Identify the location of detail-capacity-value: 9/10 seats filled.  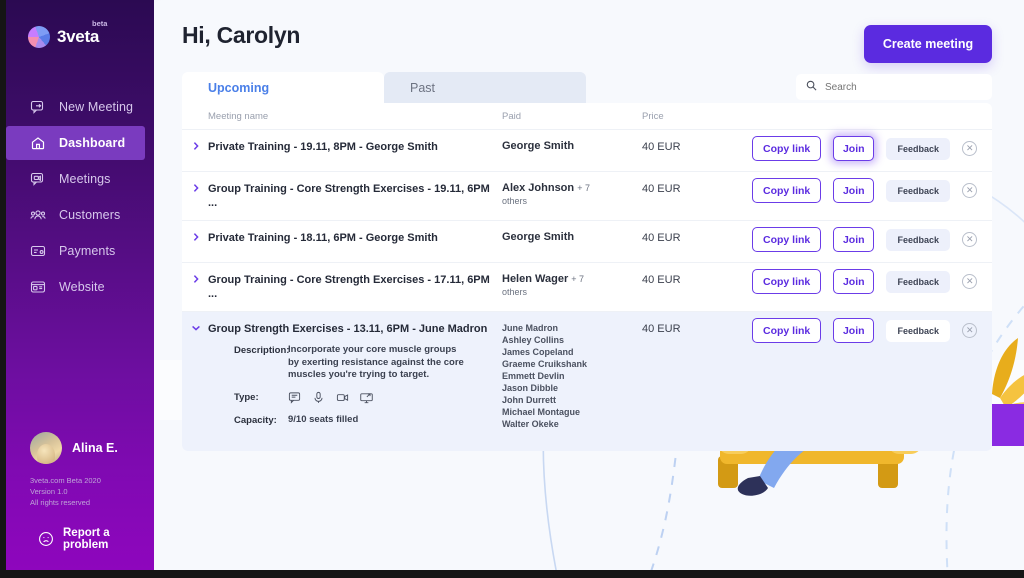
(323, 421).